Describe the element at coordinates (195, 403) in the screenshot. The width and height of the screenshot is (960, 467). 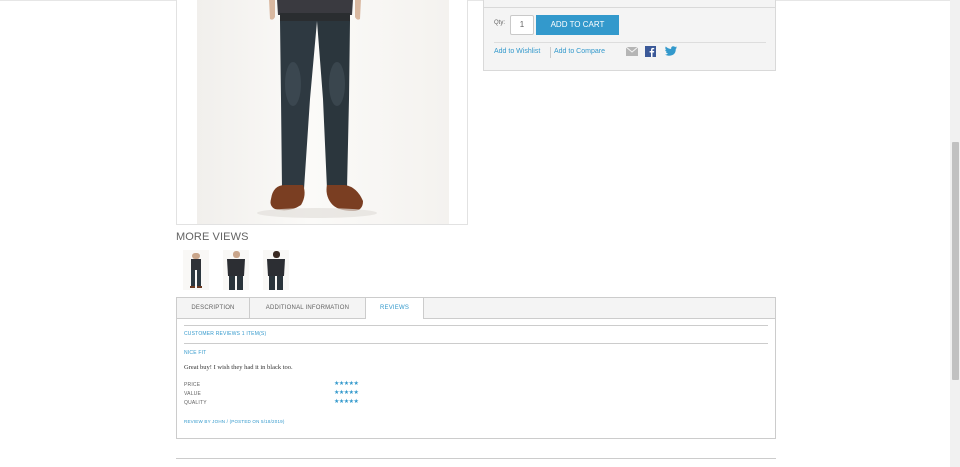
I see `rating-label-quality: QUALITY` at that location.